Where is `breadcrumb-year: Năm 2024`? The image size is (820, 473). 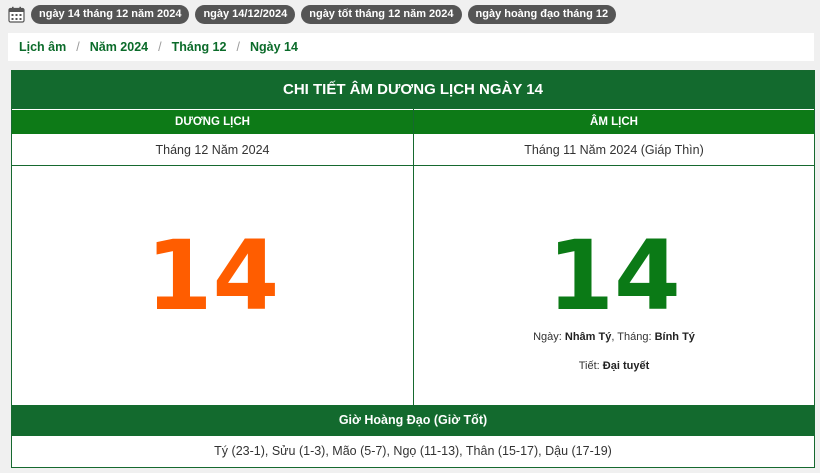
breadcrumb-year: Năm 2024 is located at coordinates (119, 47).